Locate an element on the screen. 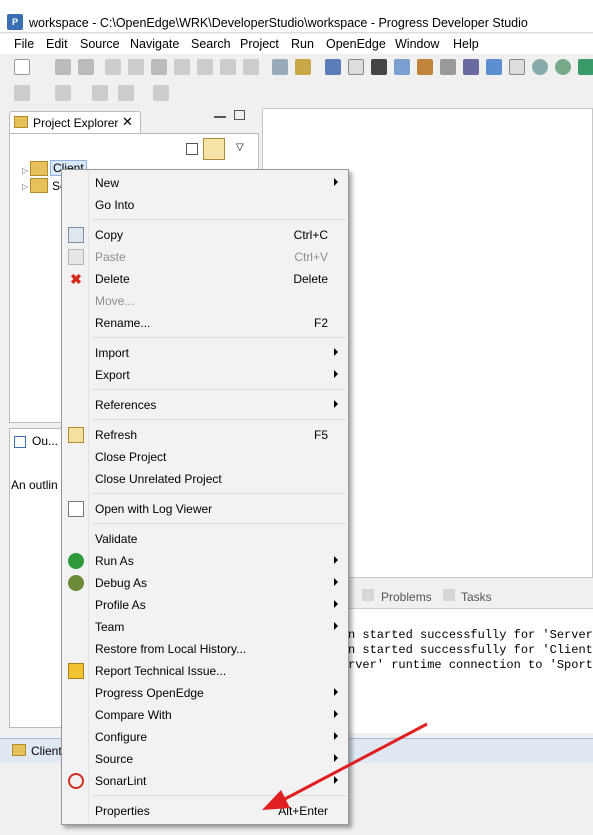  arrow-head is located at coordinates (276, 800).